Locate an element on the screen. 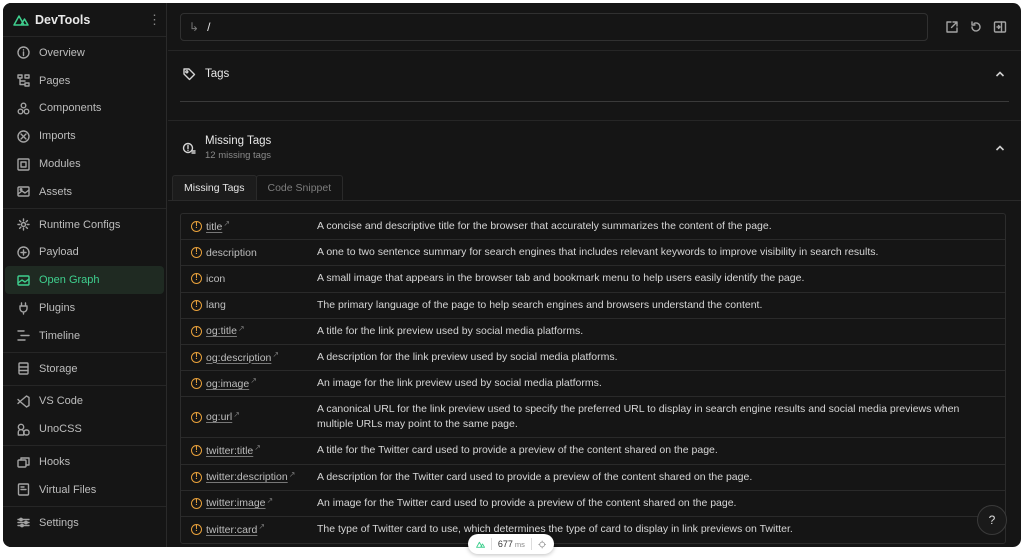  sidebar-item-label: Settings is located at coordinates (59, 522).